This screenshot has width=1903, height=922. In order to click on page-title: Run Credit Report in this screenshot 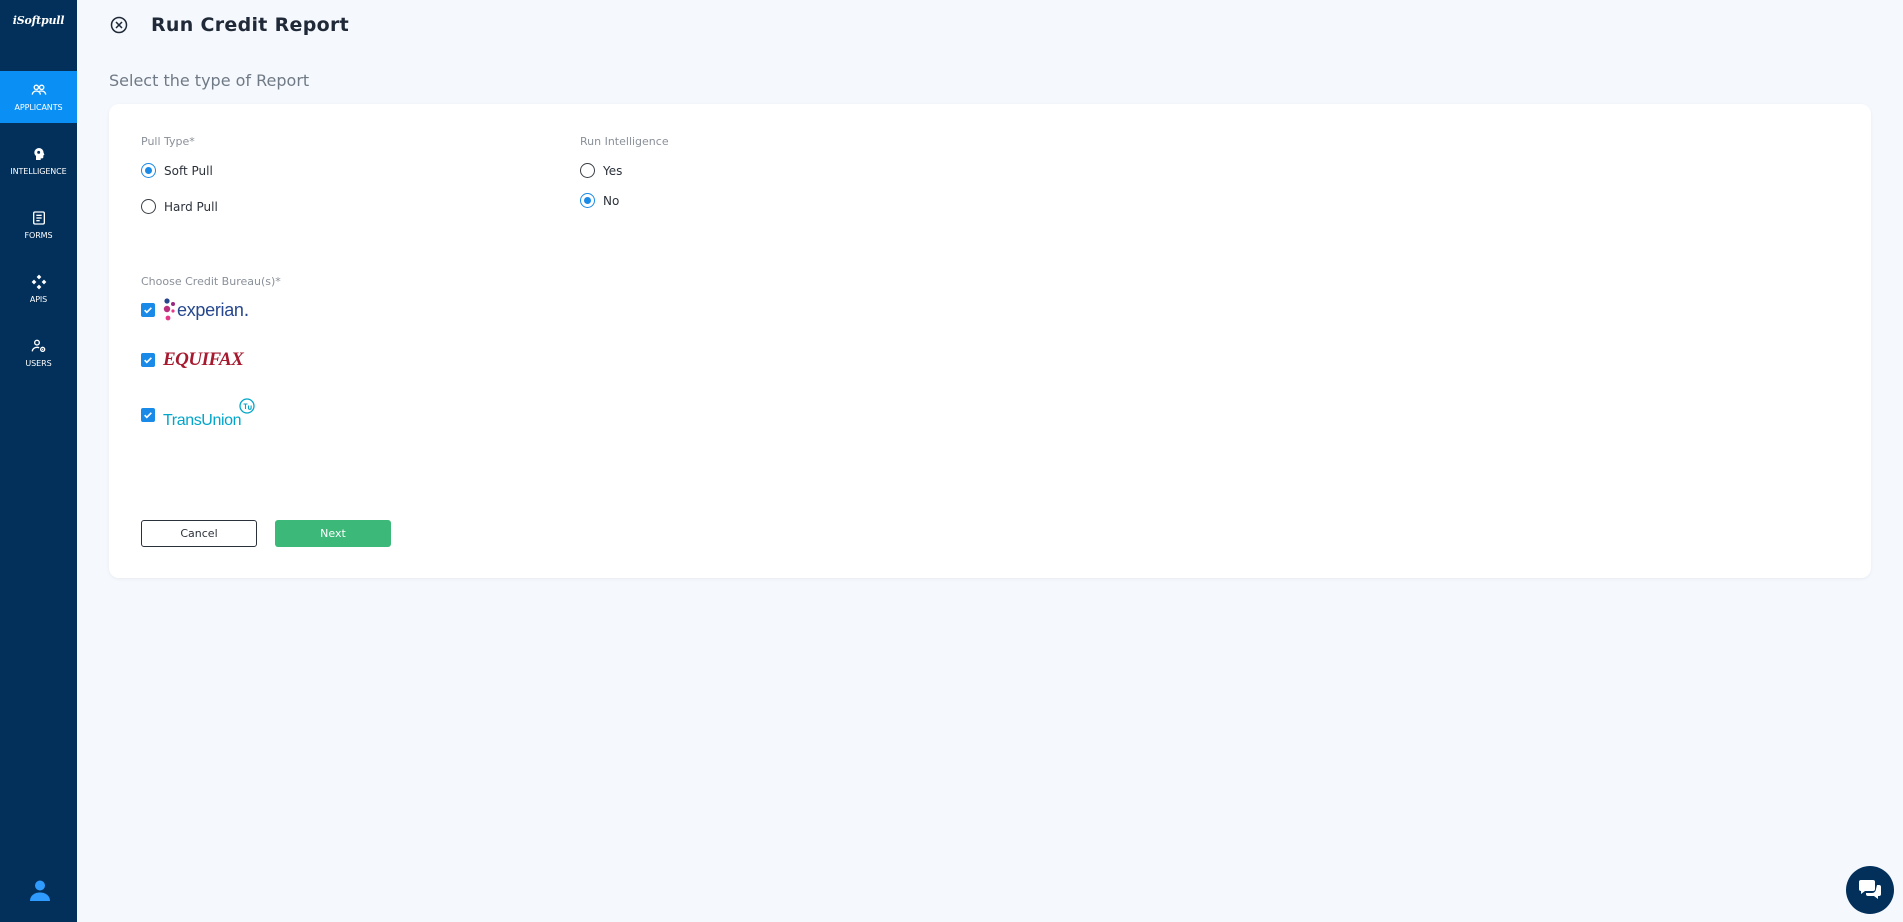, I will do `click(250, 25)`.